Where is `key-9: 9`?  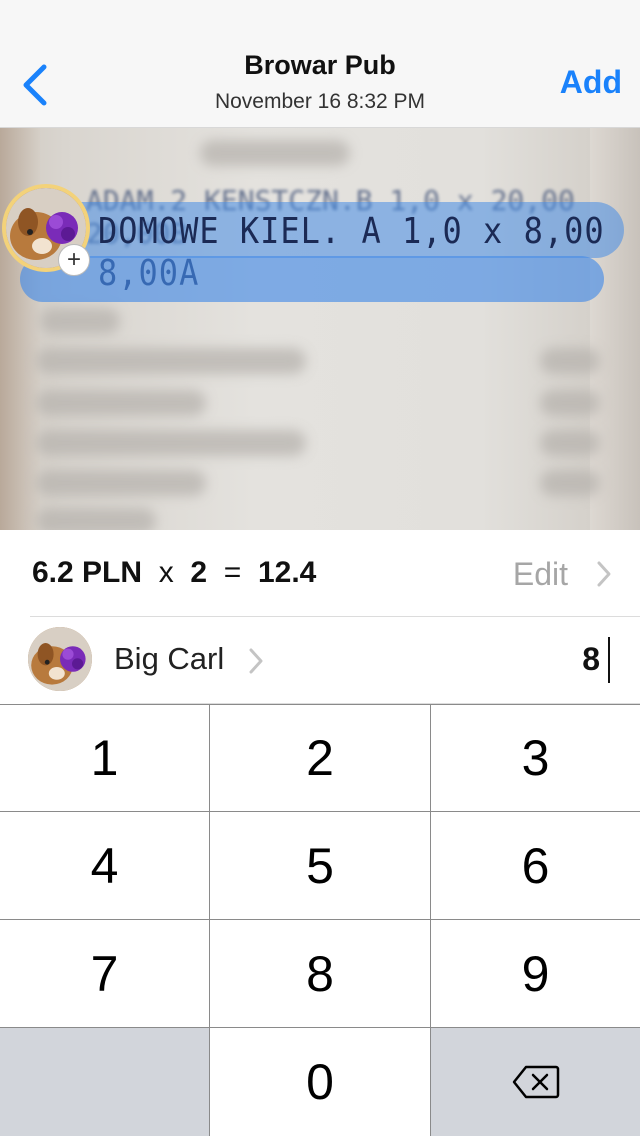 key-9: 9 is located at coordinates (535, 973).